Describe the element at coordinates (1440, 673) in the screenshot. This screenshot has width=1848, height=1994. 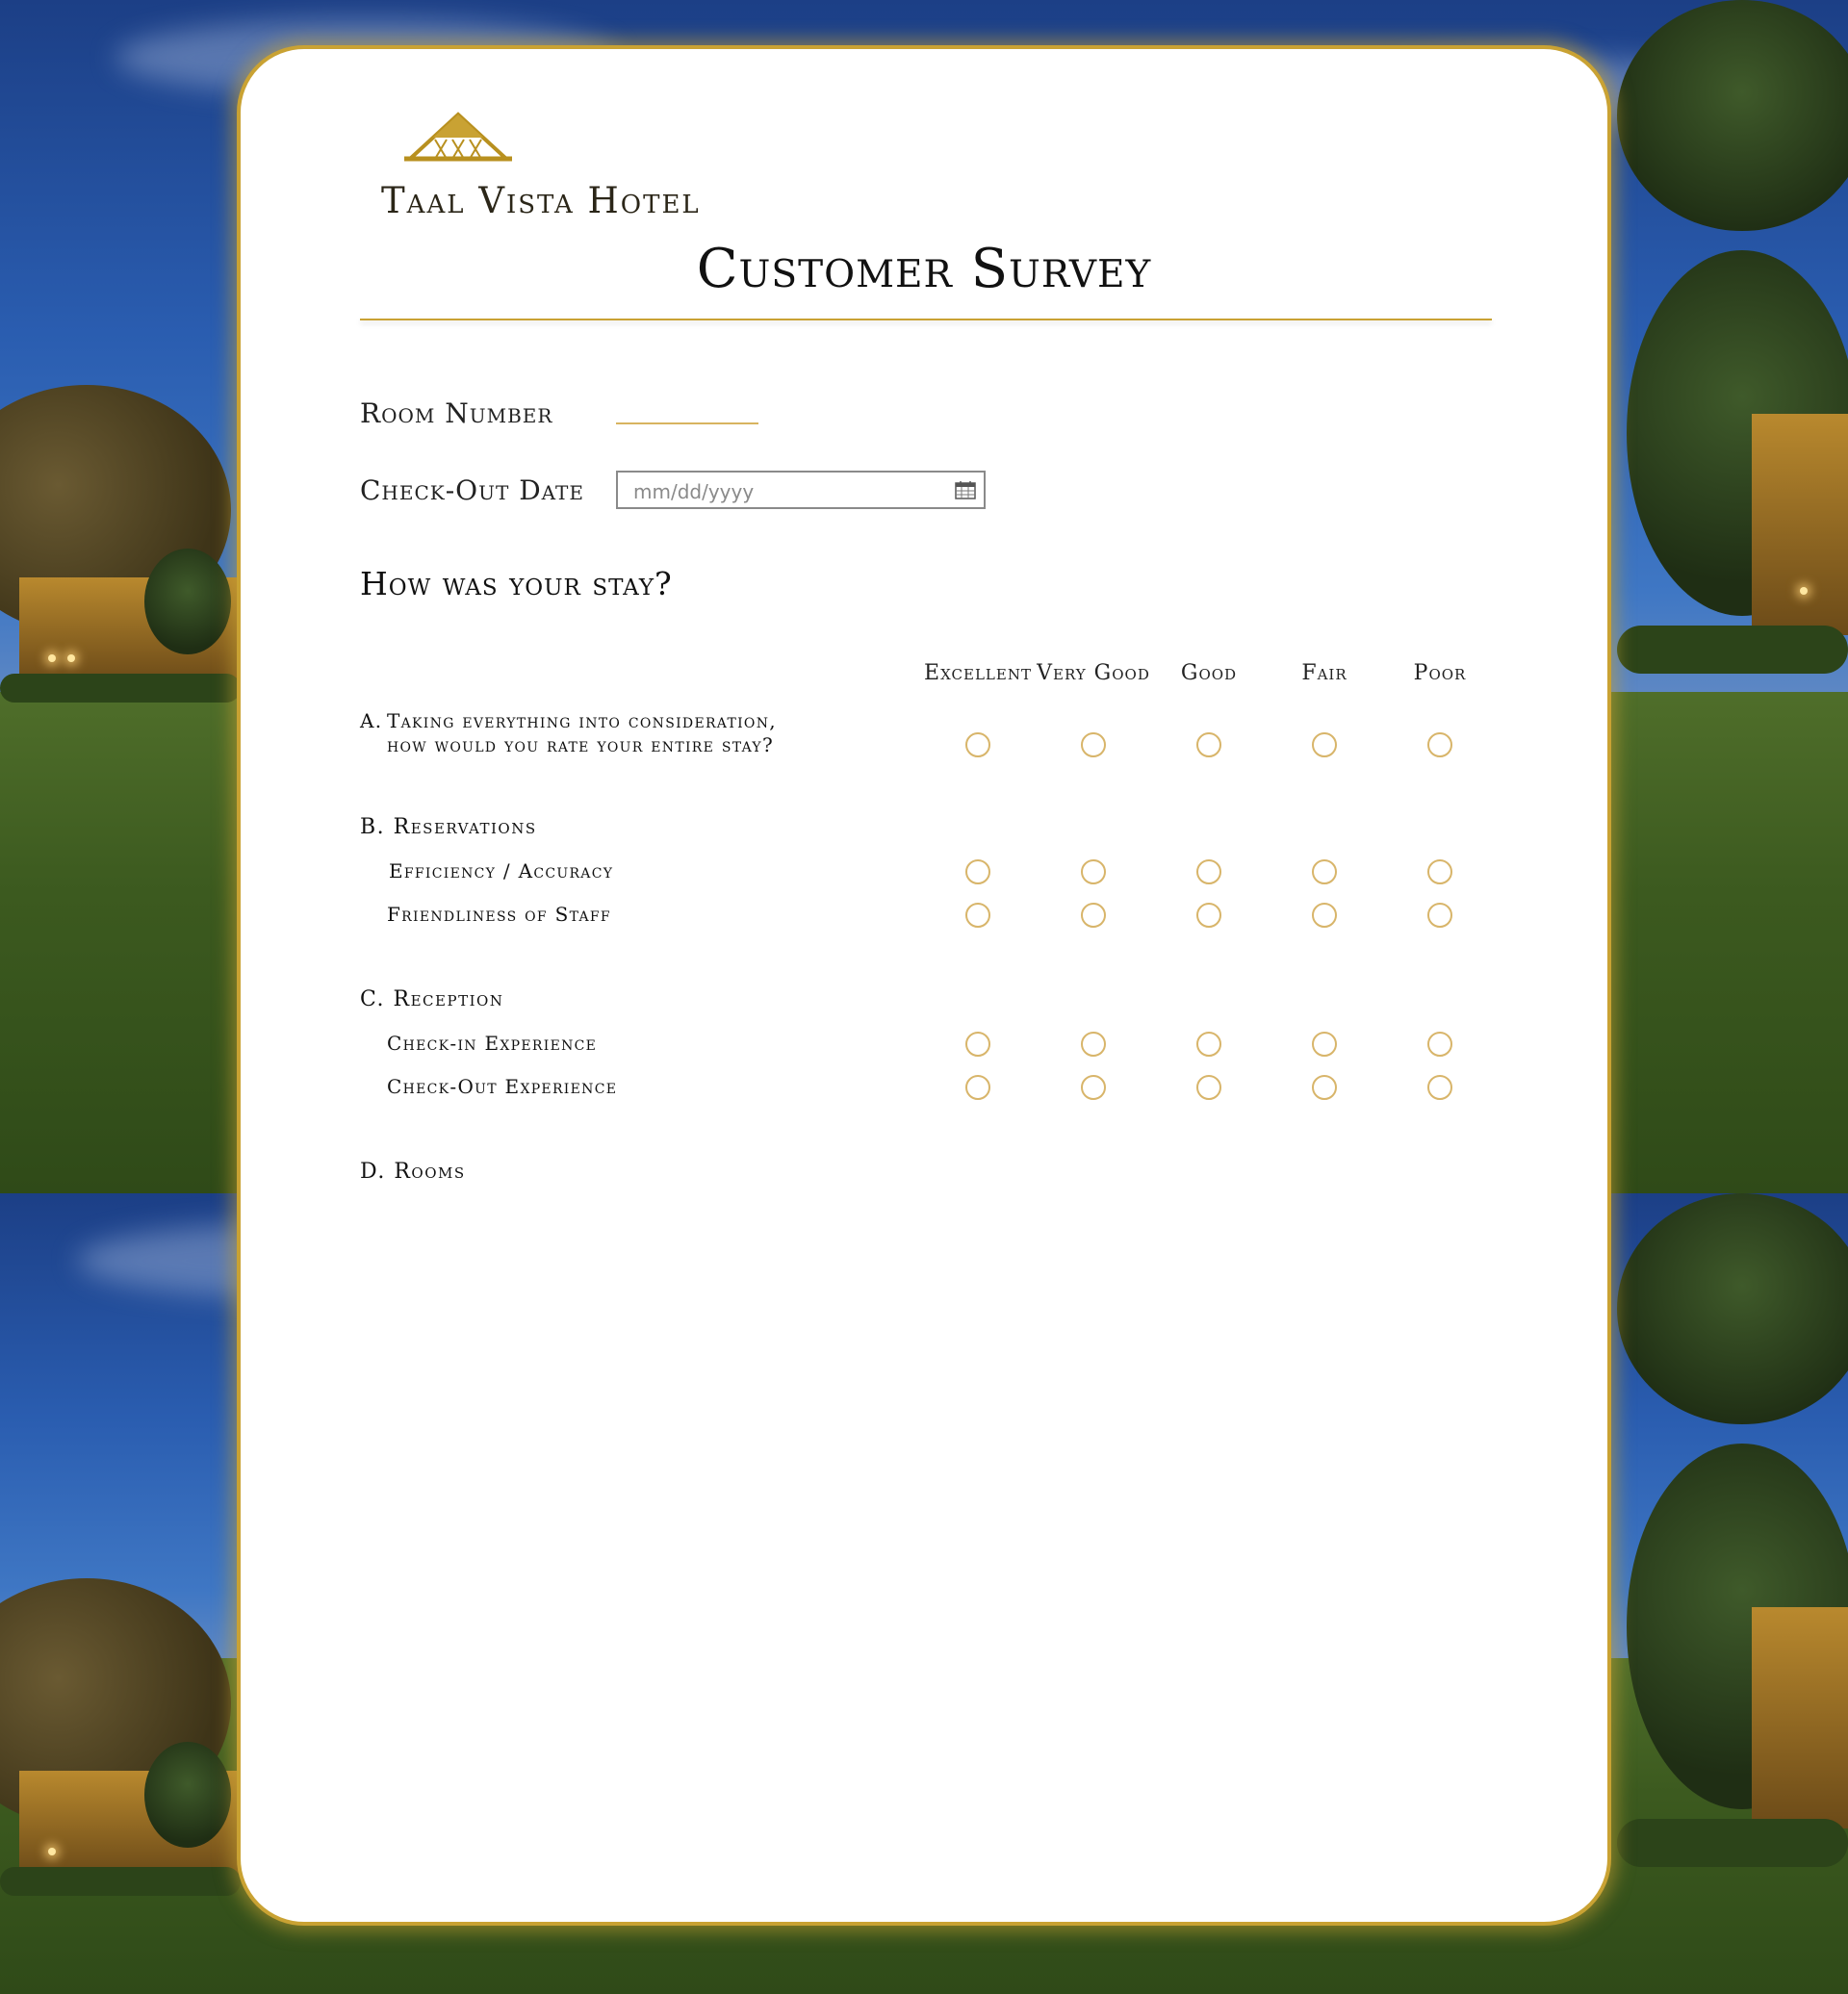
I see `column-poor: Poor` at that location.